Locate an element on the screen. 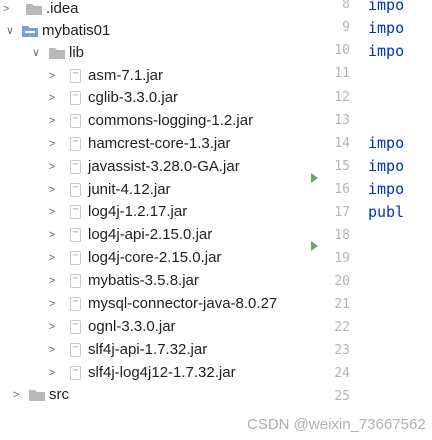 Image resolution: width=432 pixels, height=440 pixels. line-number: 21 is located at coordinates (342, 304).